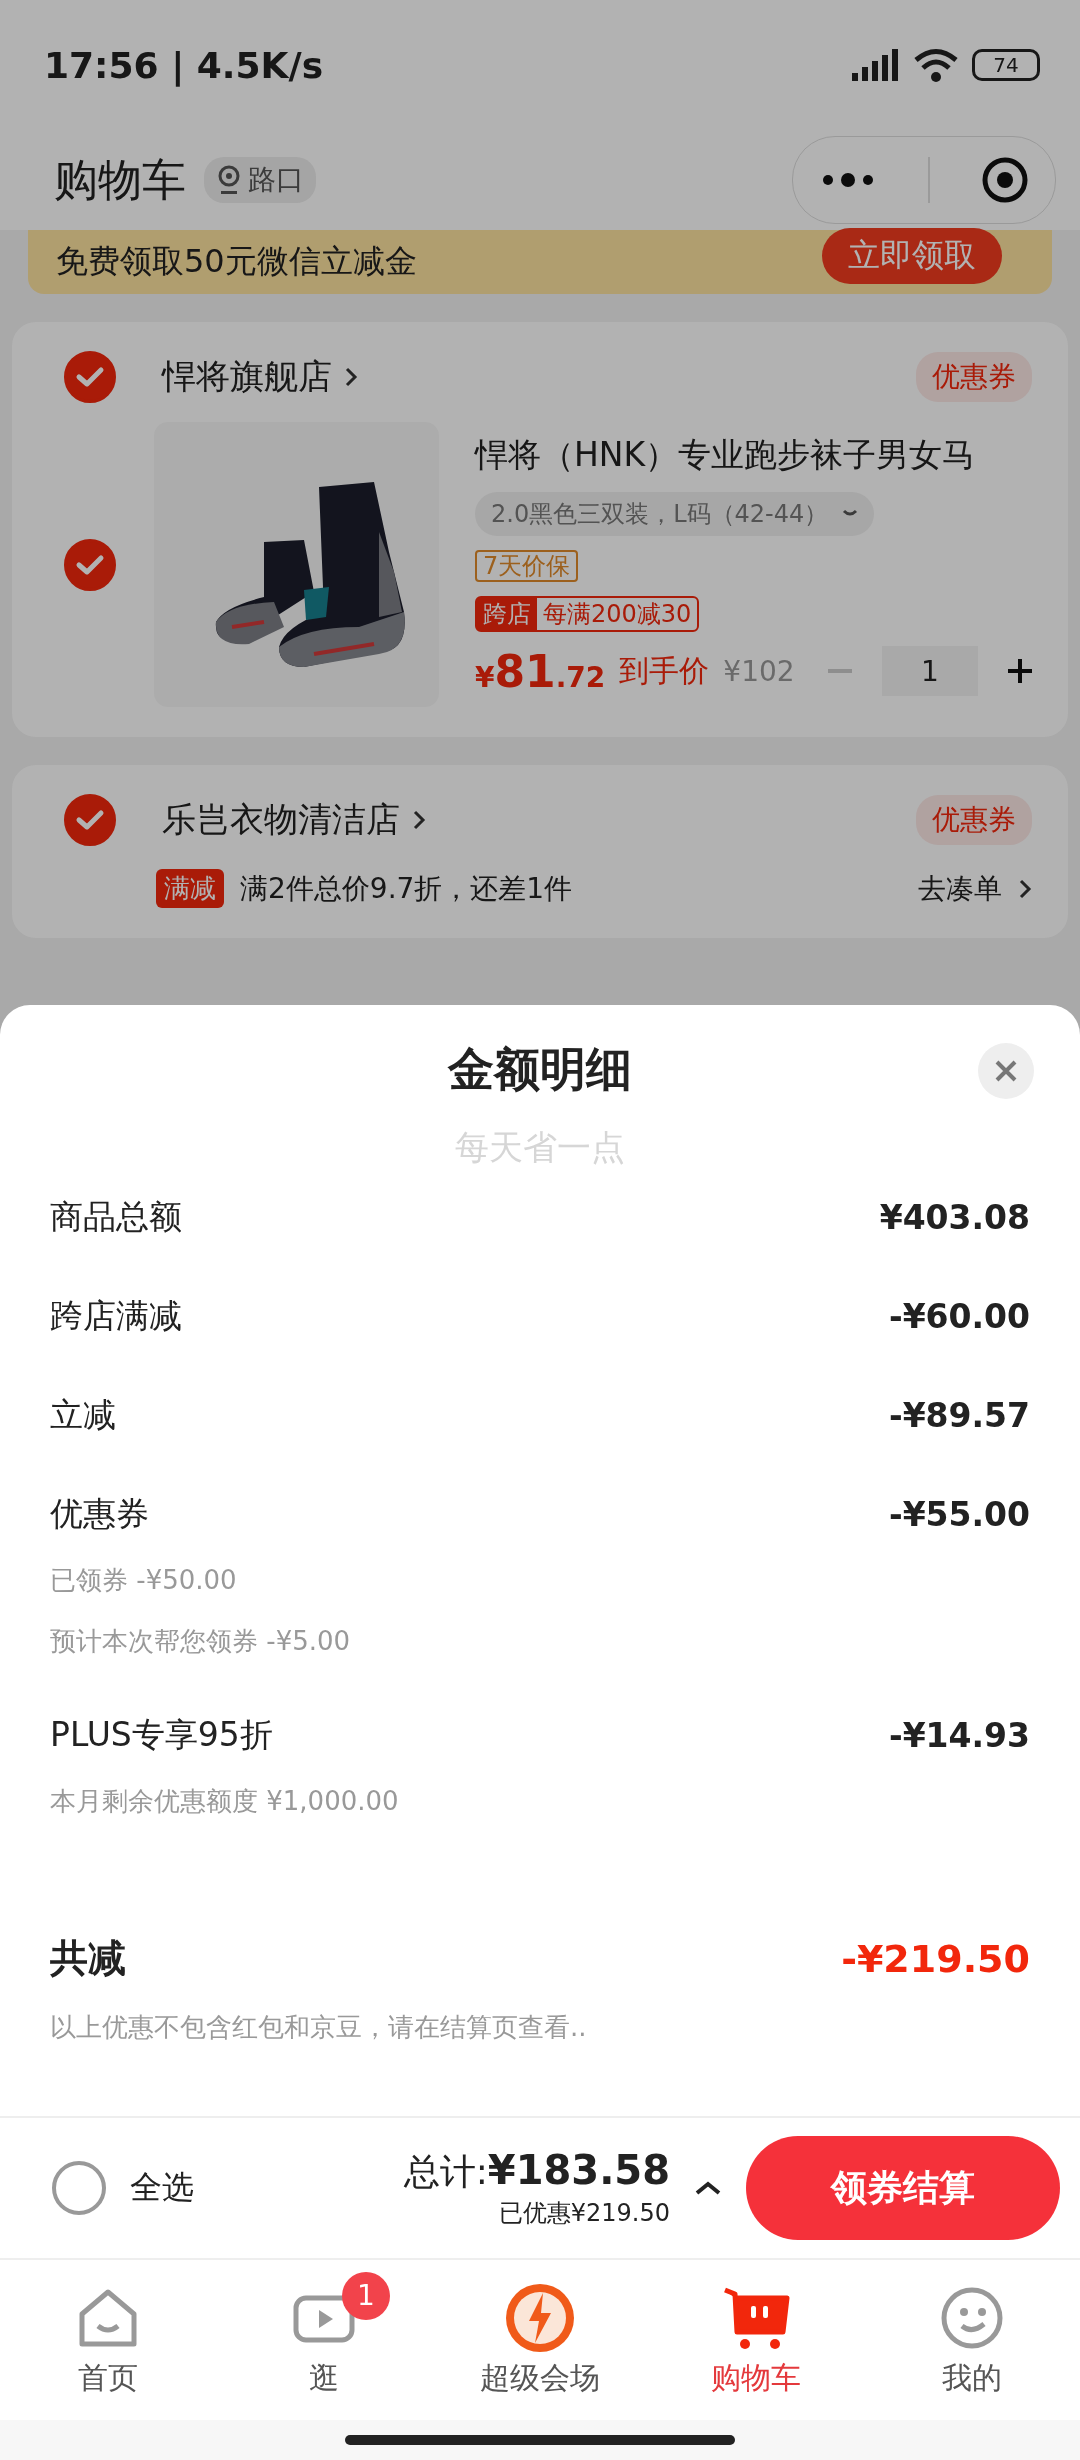 This screenshot has width=1080, height=2460. I want to click on add-items-link: 去凑单, so click(960, 888).